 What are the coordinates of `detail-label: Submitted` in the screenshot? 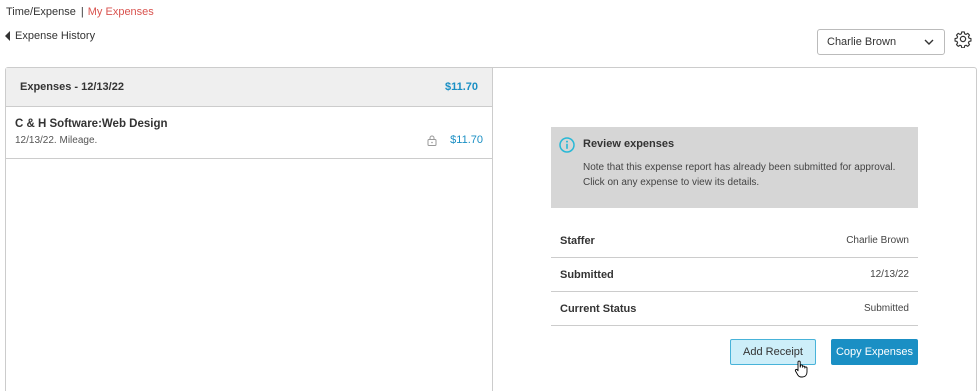 It's located at (587, 274).